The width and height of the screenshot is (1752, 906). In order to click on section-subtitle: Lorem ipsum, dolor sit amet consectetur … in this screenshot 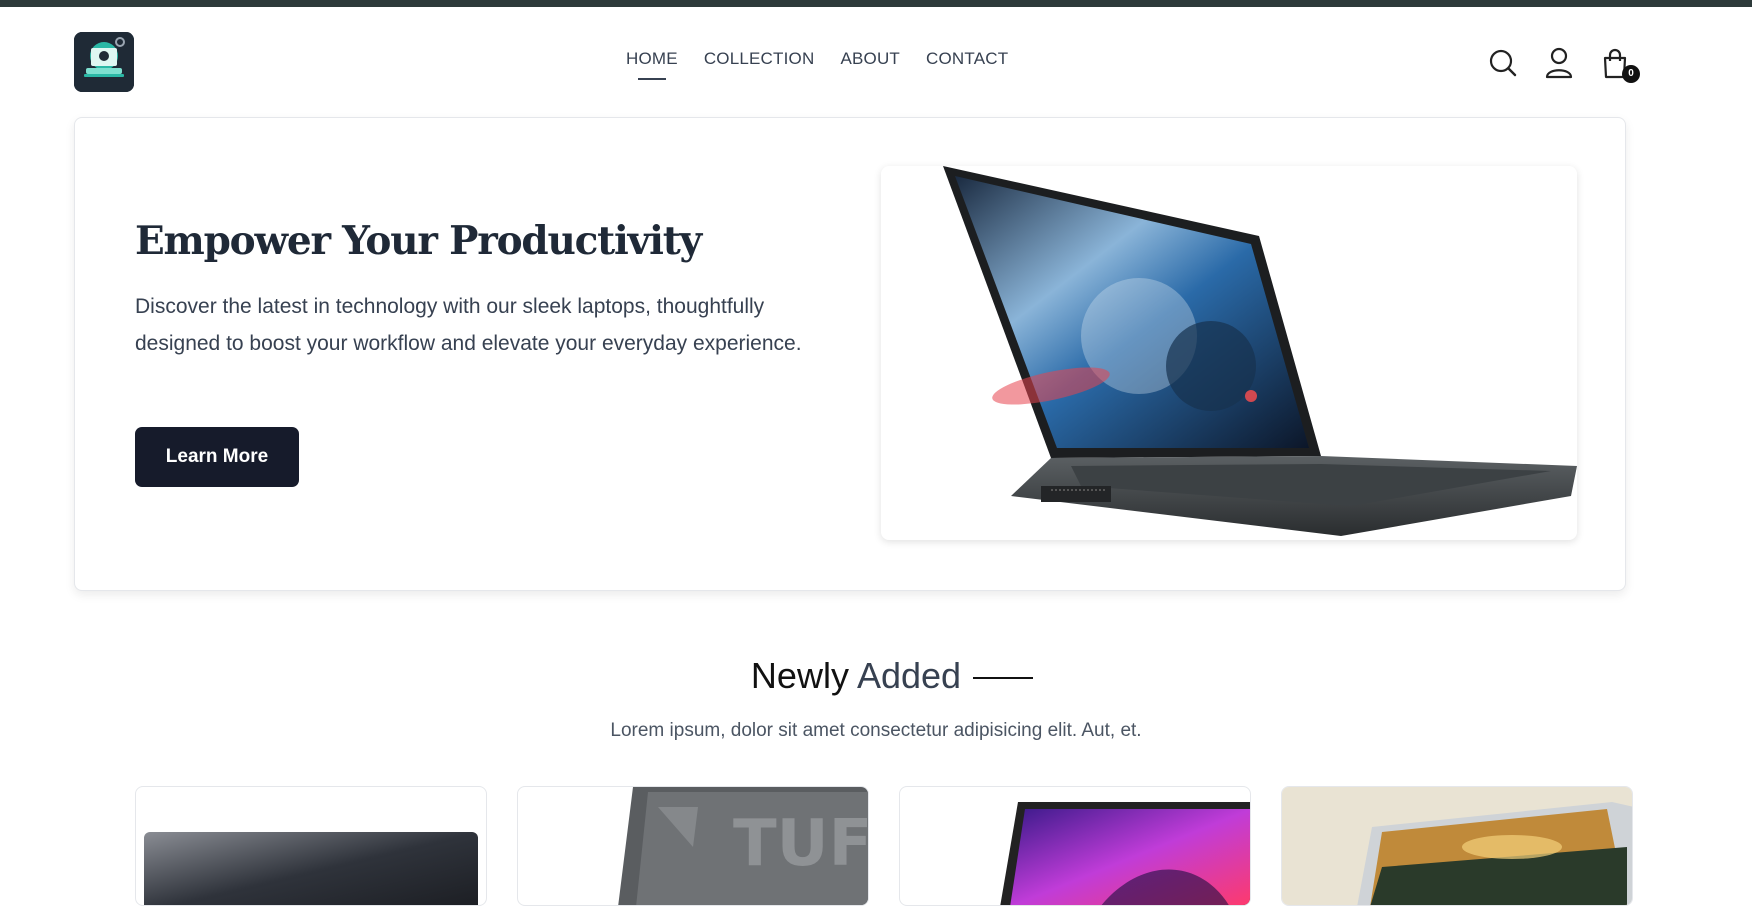, I will do `click(876, 730)`.